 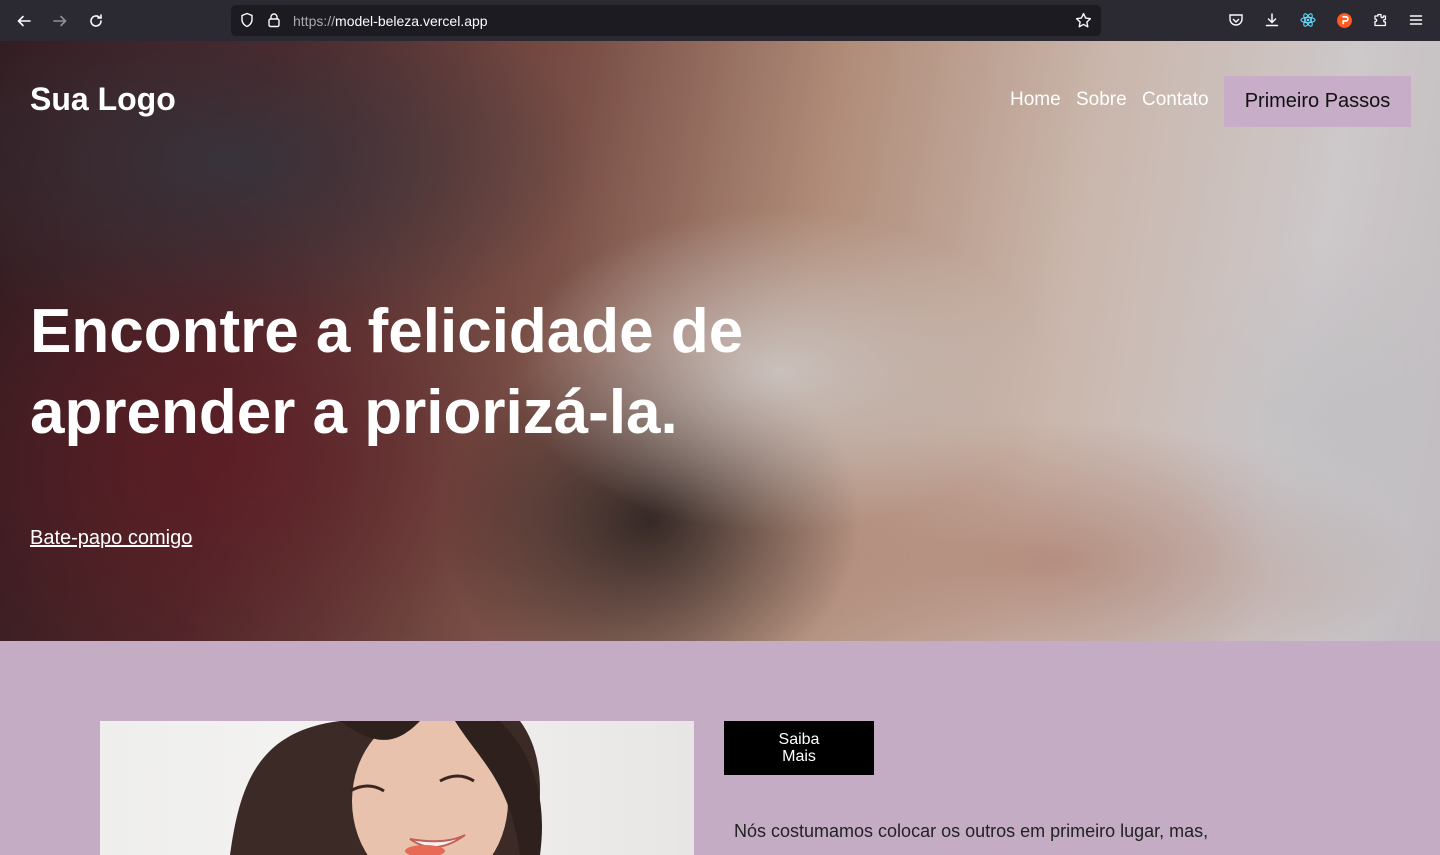 What do you see at coordinates (60, 21) in the screenshot?
I see `forward-icon` at bounding box center [60, 21].